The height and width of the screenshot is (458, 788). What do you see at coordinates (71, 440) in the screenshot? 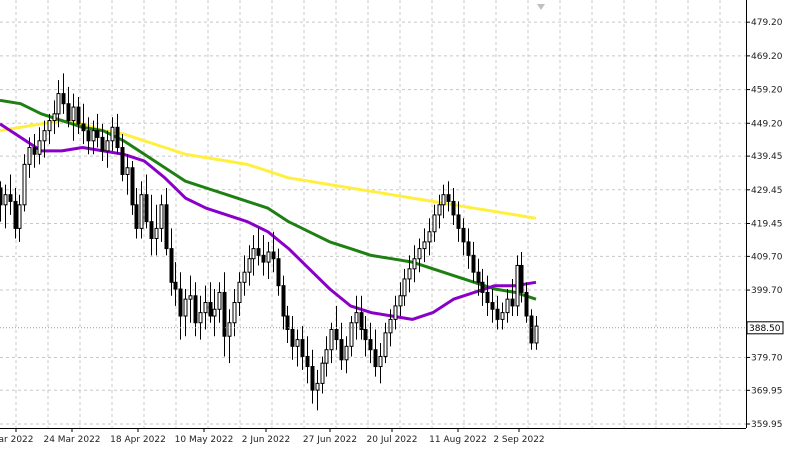
I see `x-tick-label: 24 Mar 2022` at bounding box center [71, 440].